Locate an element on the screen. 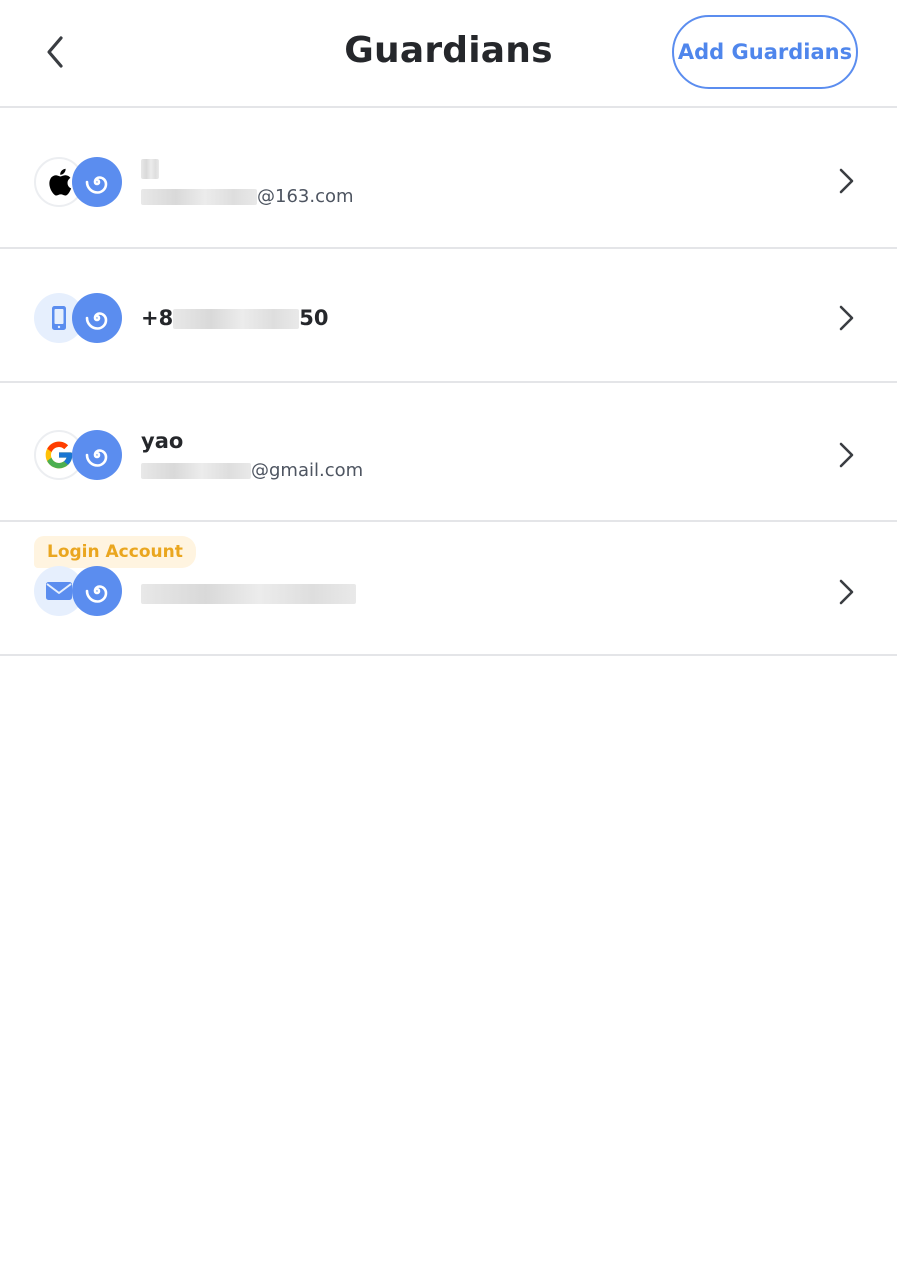 The height and width of the screenshot is (1280, 897). guardian-email is located at coordinates (248, 593).